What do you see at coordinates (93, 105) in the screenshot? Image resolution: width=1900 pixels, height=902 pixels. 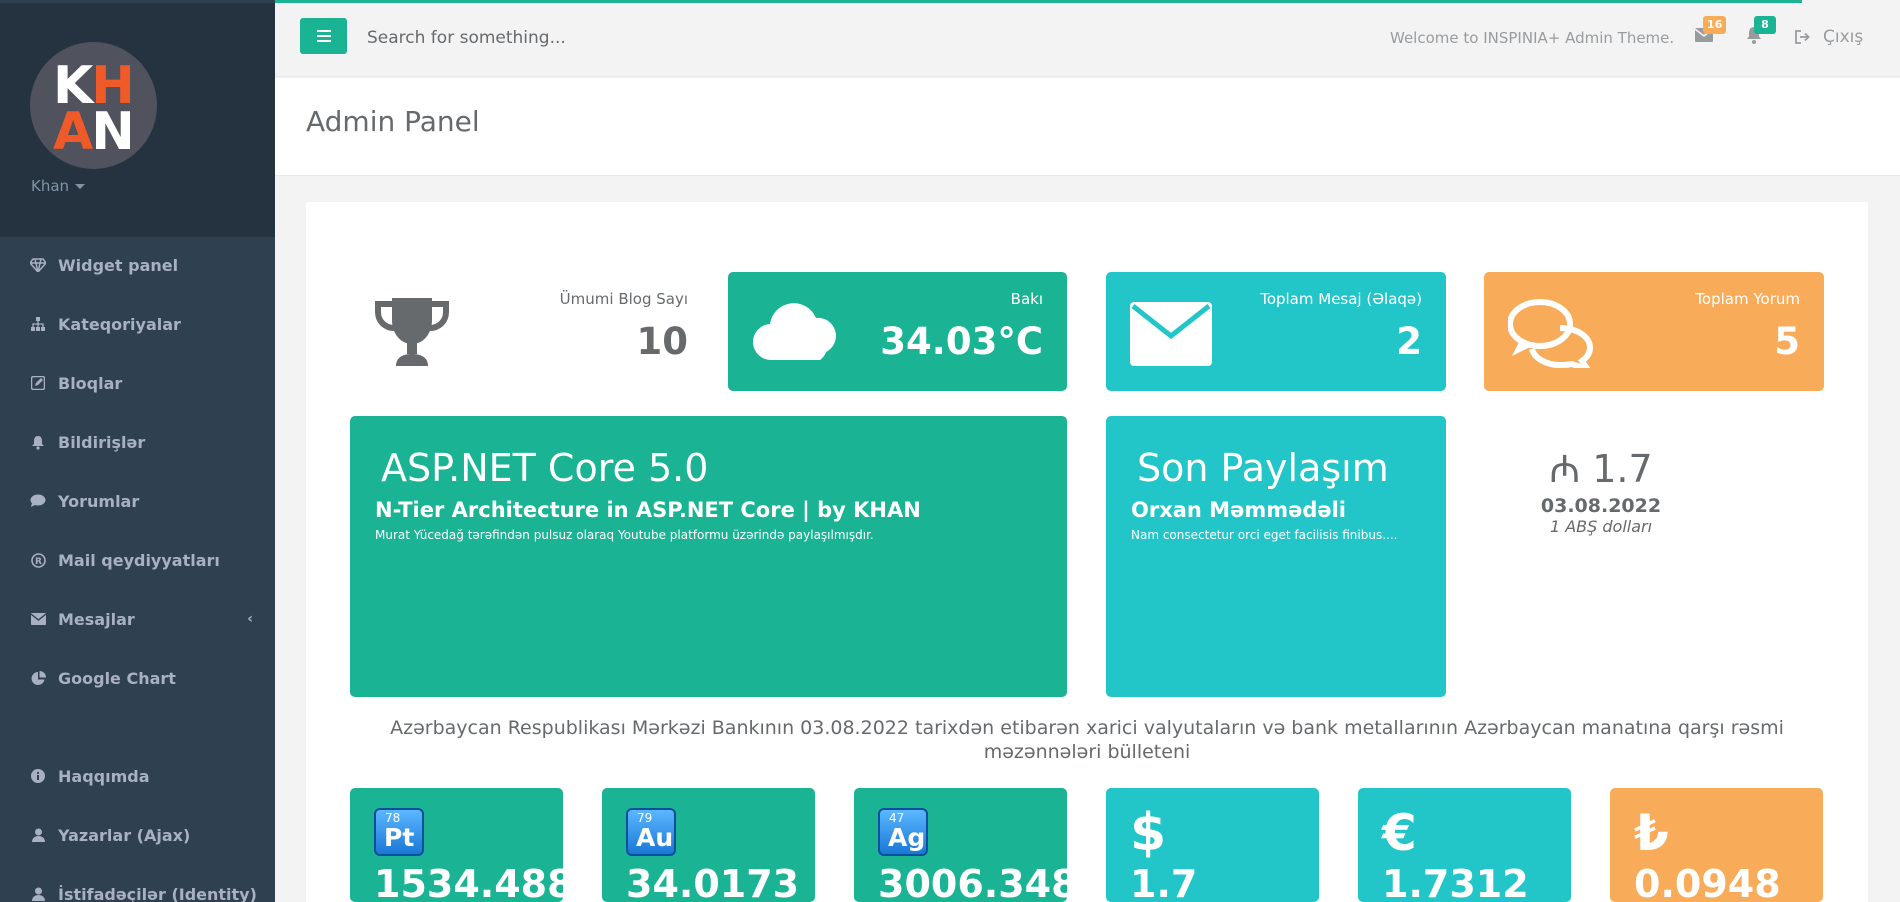 I see `khan-logo: KH AN` at bounding box center [93, 105].